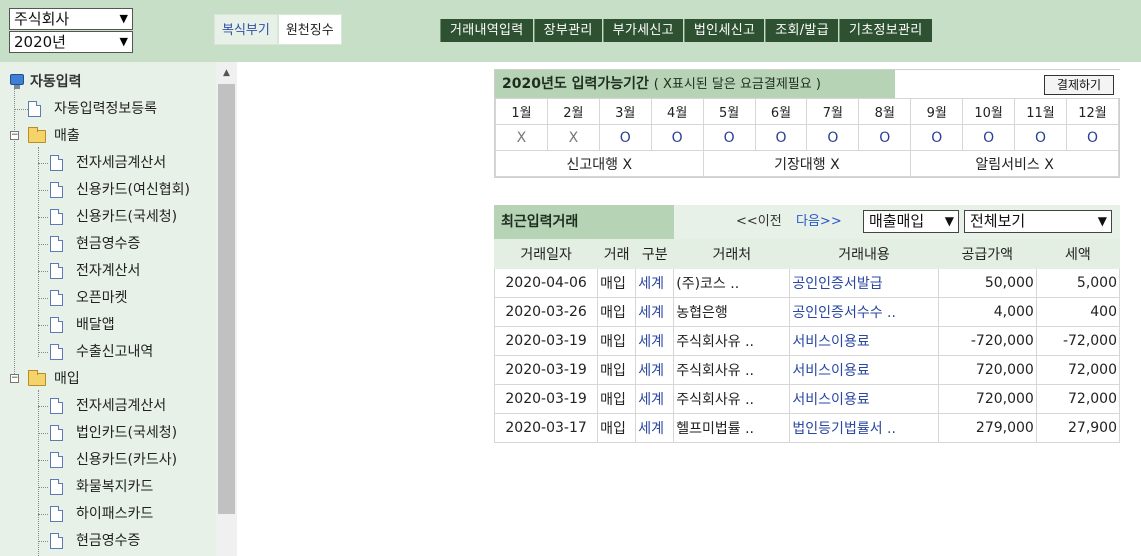  I want to click on sidebar-item-label: 배달앱, so click(95, 325).